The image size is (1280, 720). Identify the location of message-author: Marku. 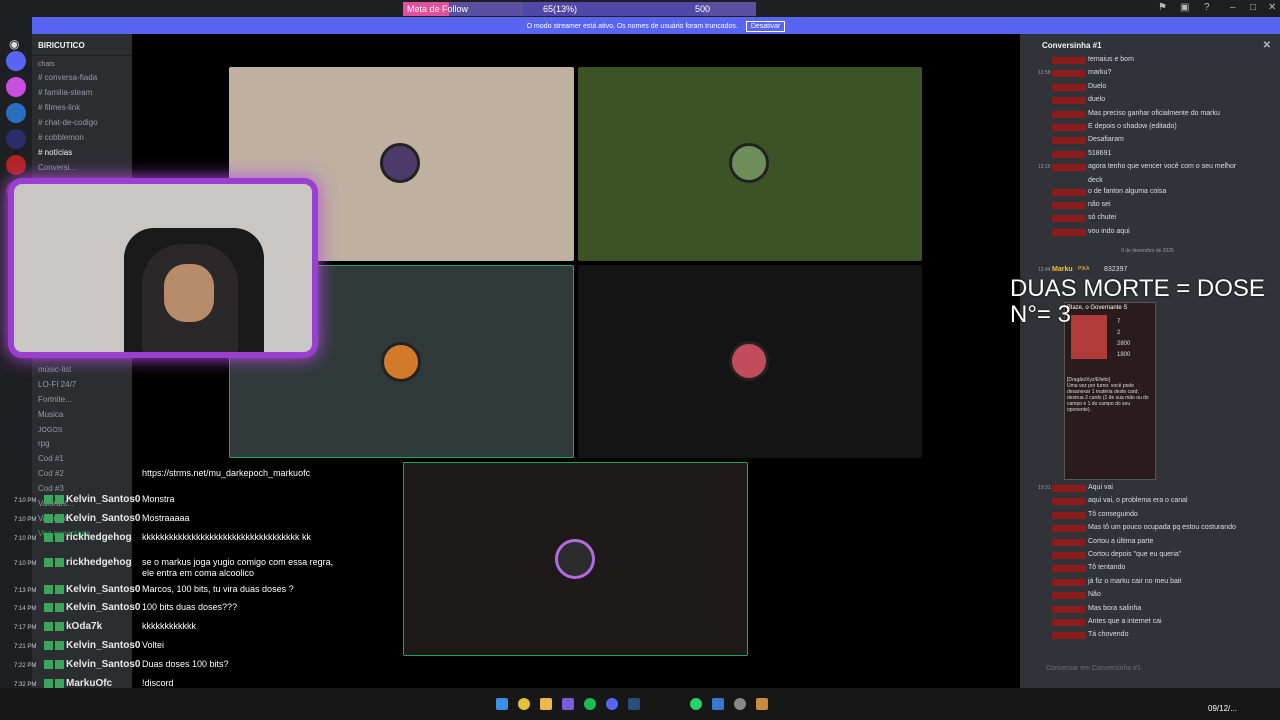
(1062, 269).